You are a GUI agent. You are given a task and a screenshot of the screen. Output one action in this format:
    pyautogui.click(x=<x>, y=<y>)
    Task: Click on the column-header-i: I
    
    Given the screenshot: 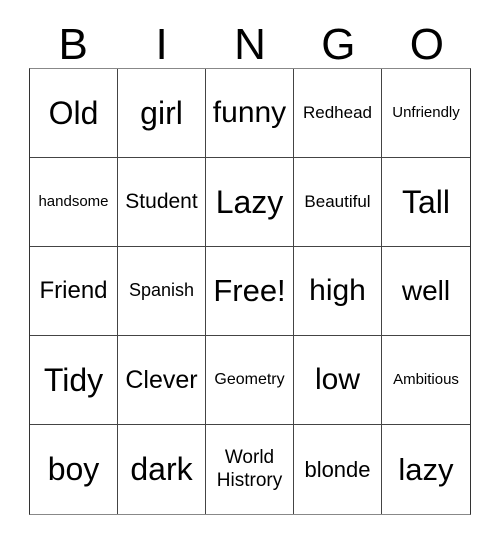 What is the action you would take?
    pyautogui.click(x=161, y=44)
    